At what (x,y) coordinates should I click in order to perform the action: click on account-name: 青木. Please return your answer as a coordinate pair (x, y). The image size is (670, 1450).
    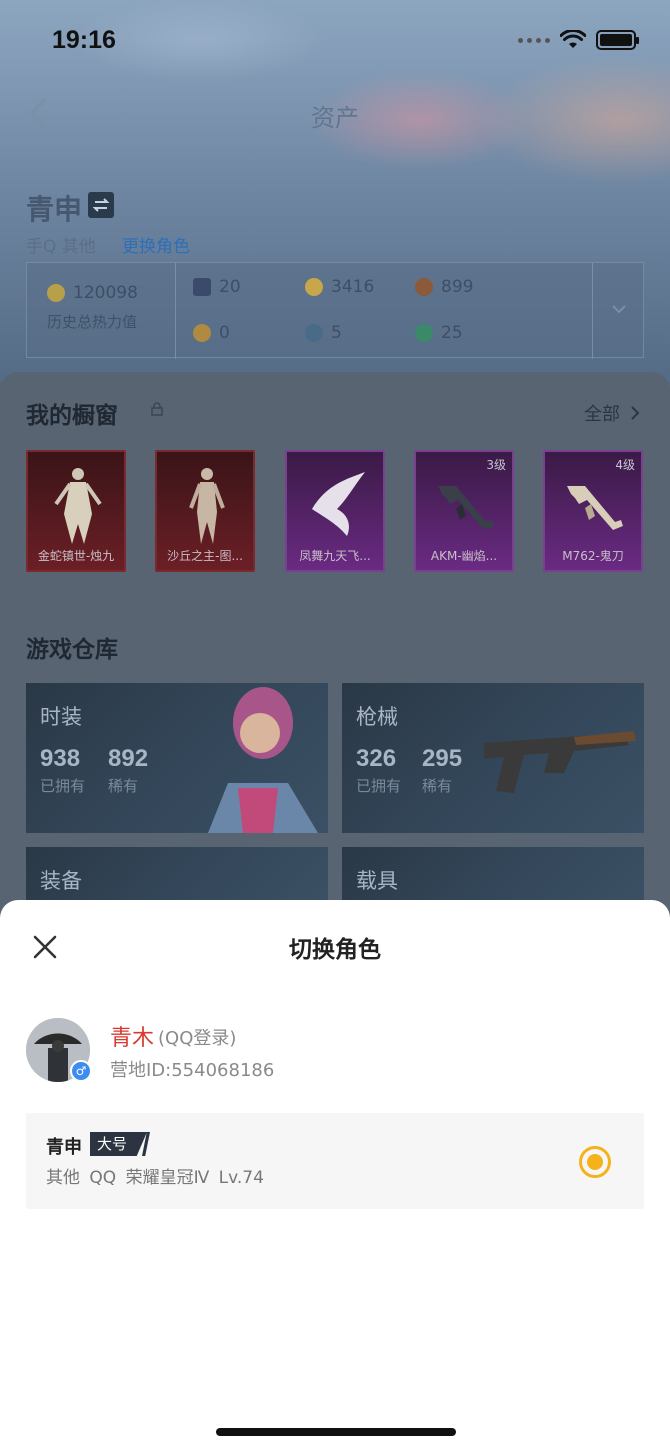
    Looking at the image, I should click on (132, 1038).